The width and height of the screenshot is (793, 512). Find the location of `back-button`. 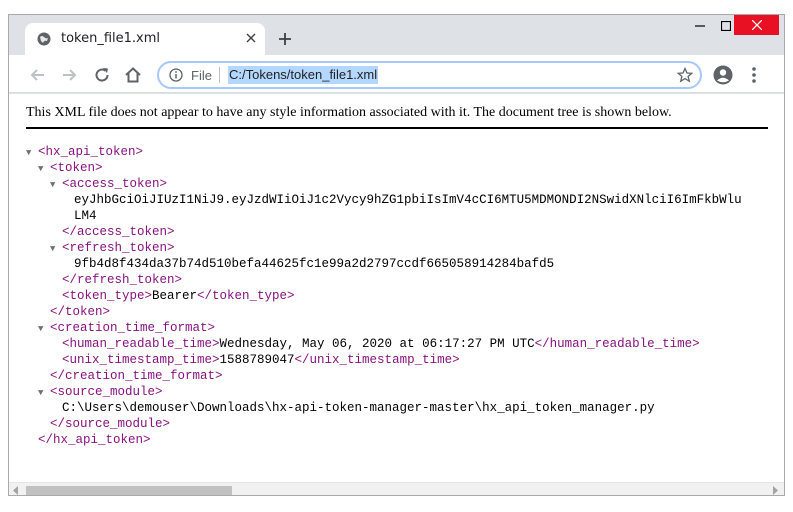

back-button is located at coordinates (38, 75).